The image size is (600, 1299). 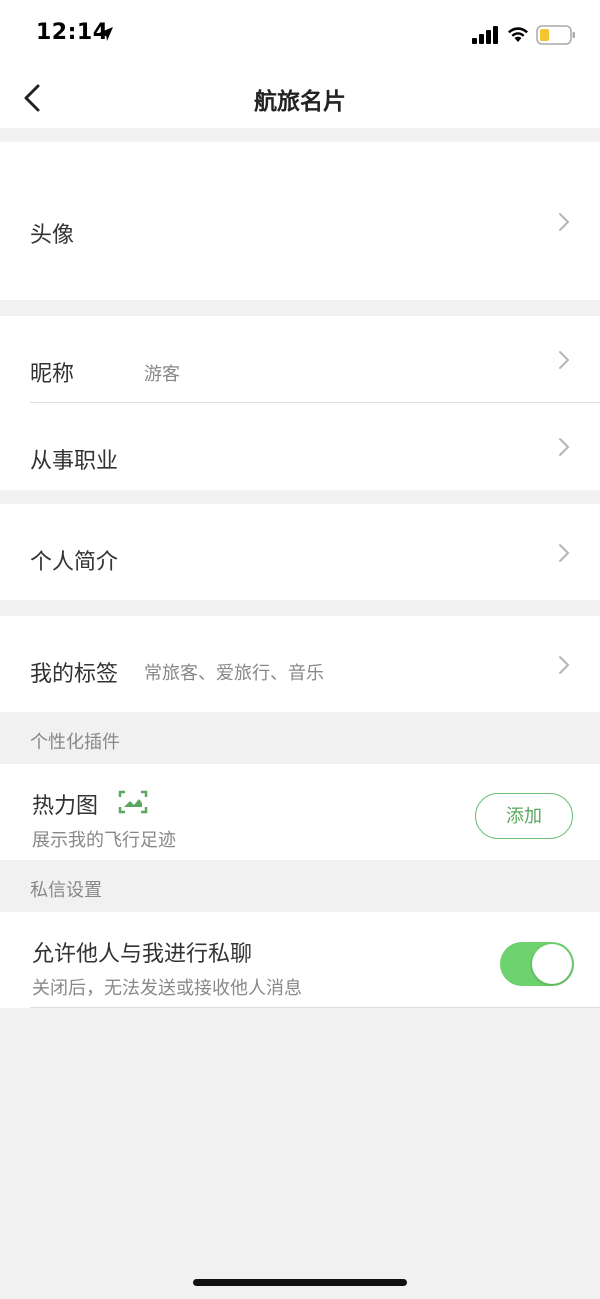 What do you see at coordinates (66, 890) in the screenshot?
I see `section-header-privacy: 私信设置` at bounding box center [66, 890].